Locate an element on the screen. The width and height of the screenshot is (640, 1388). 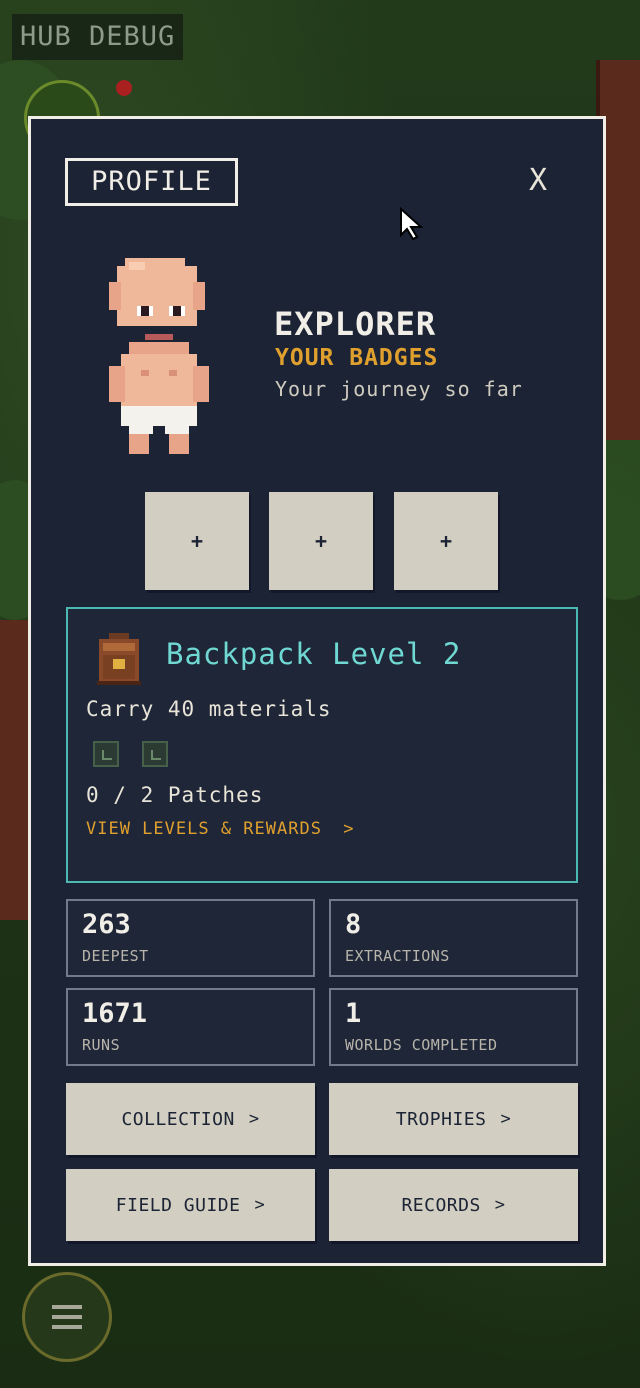
badges-heading: YOUR BADGES is located at coordinates (357, 358).